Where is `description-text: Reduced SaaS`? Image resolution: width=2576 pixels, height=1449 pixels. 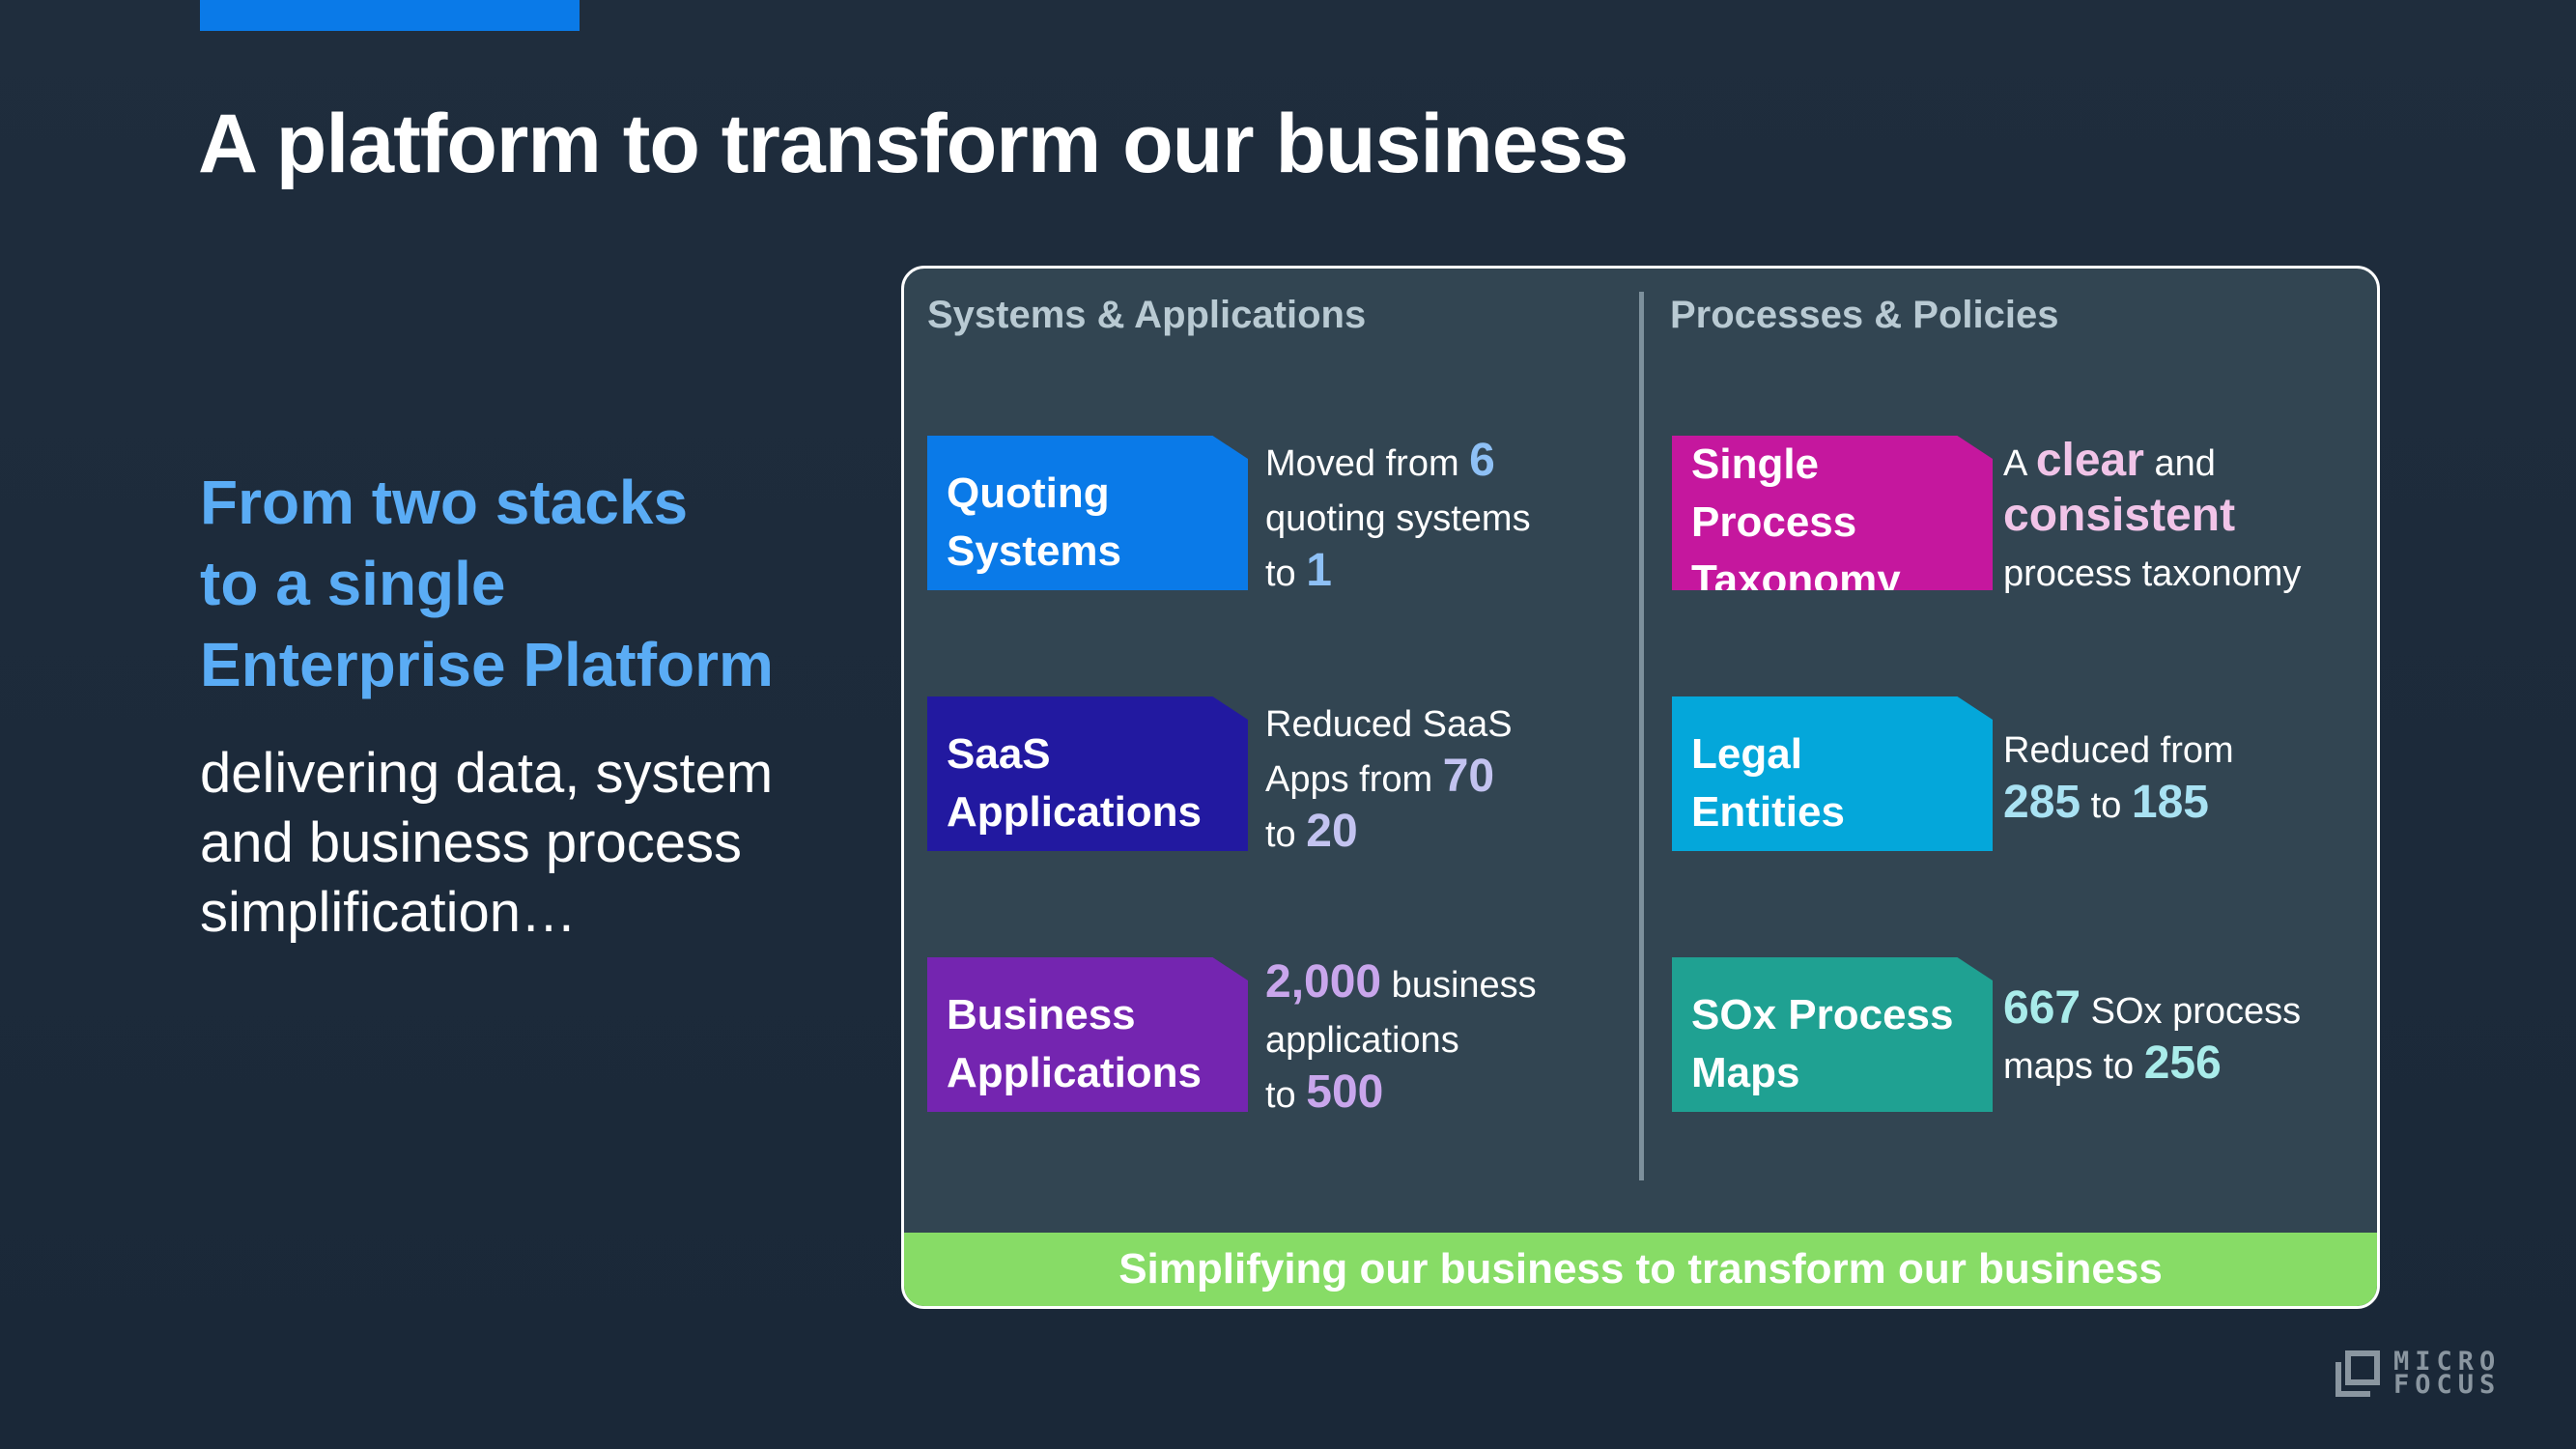 description-text: Reduced SaaS is located at coordinates (1389, 724).